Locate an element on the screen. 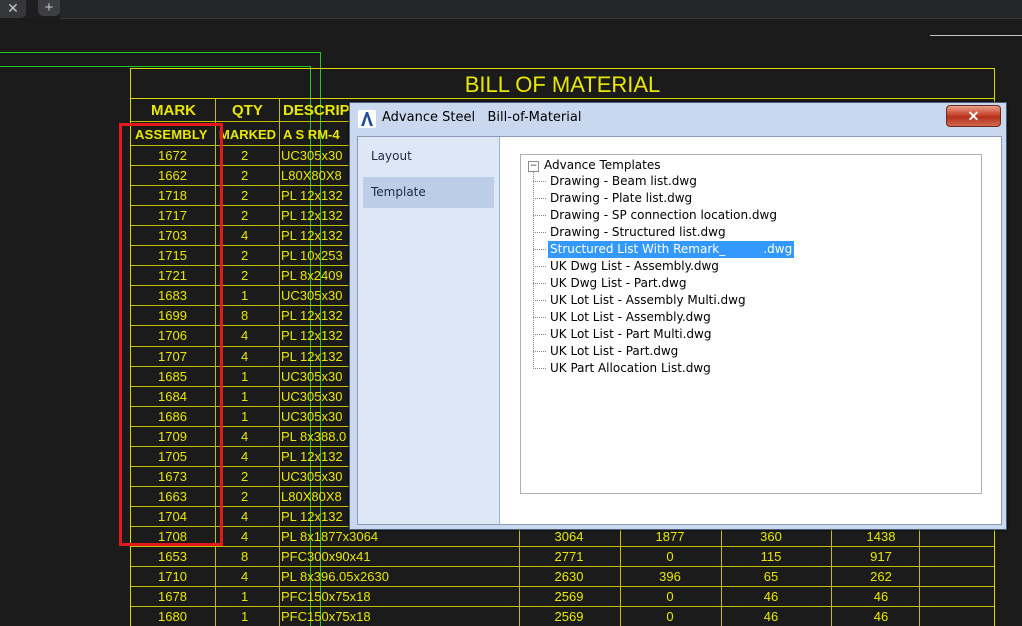 This screenshot has height=626, width=1022. tree-item-label: Structured List With Remark_ .dwg is located at coordinates (671, 249).